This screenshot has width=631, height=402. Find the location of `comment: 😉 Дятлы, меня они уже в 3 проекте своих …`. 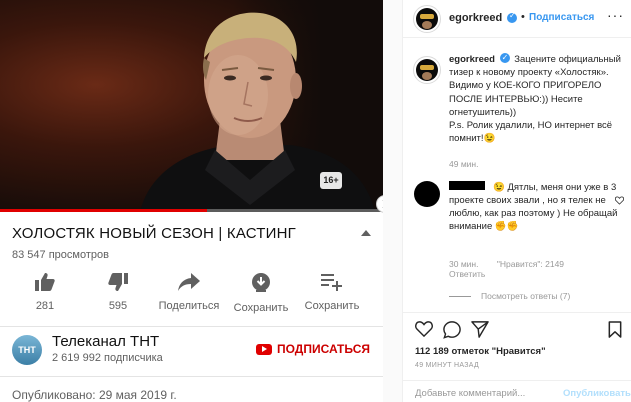

comment: 😉 Дятлы, меня они уже в 3 проекте своих … is located at coordinates (535, 207).